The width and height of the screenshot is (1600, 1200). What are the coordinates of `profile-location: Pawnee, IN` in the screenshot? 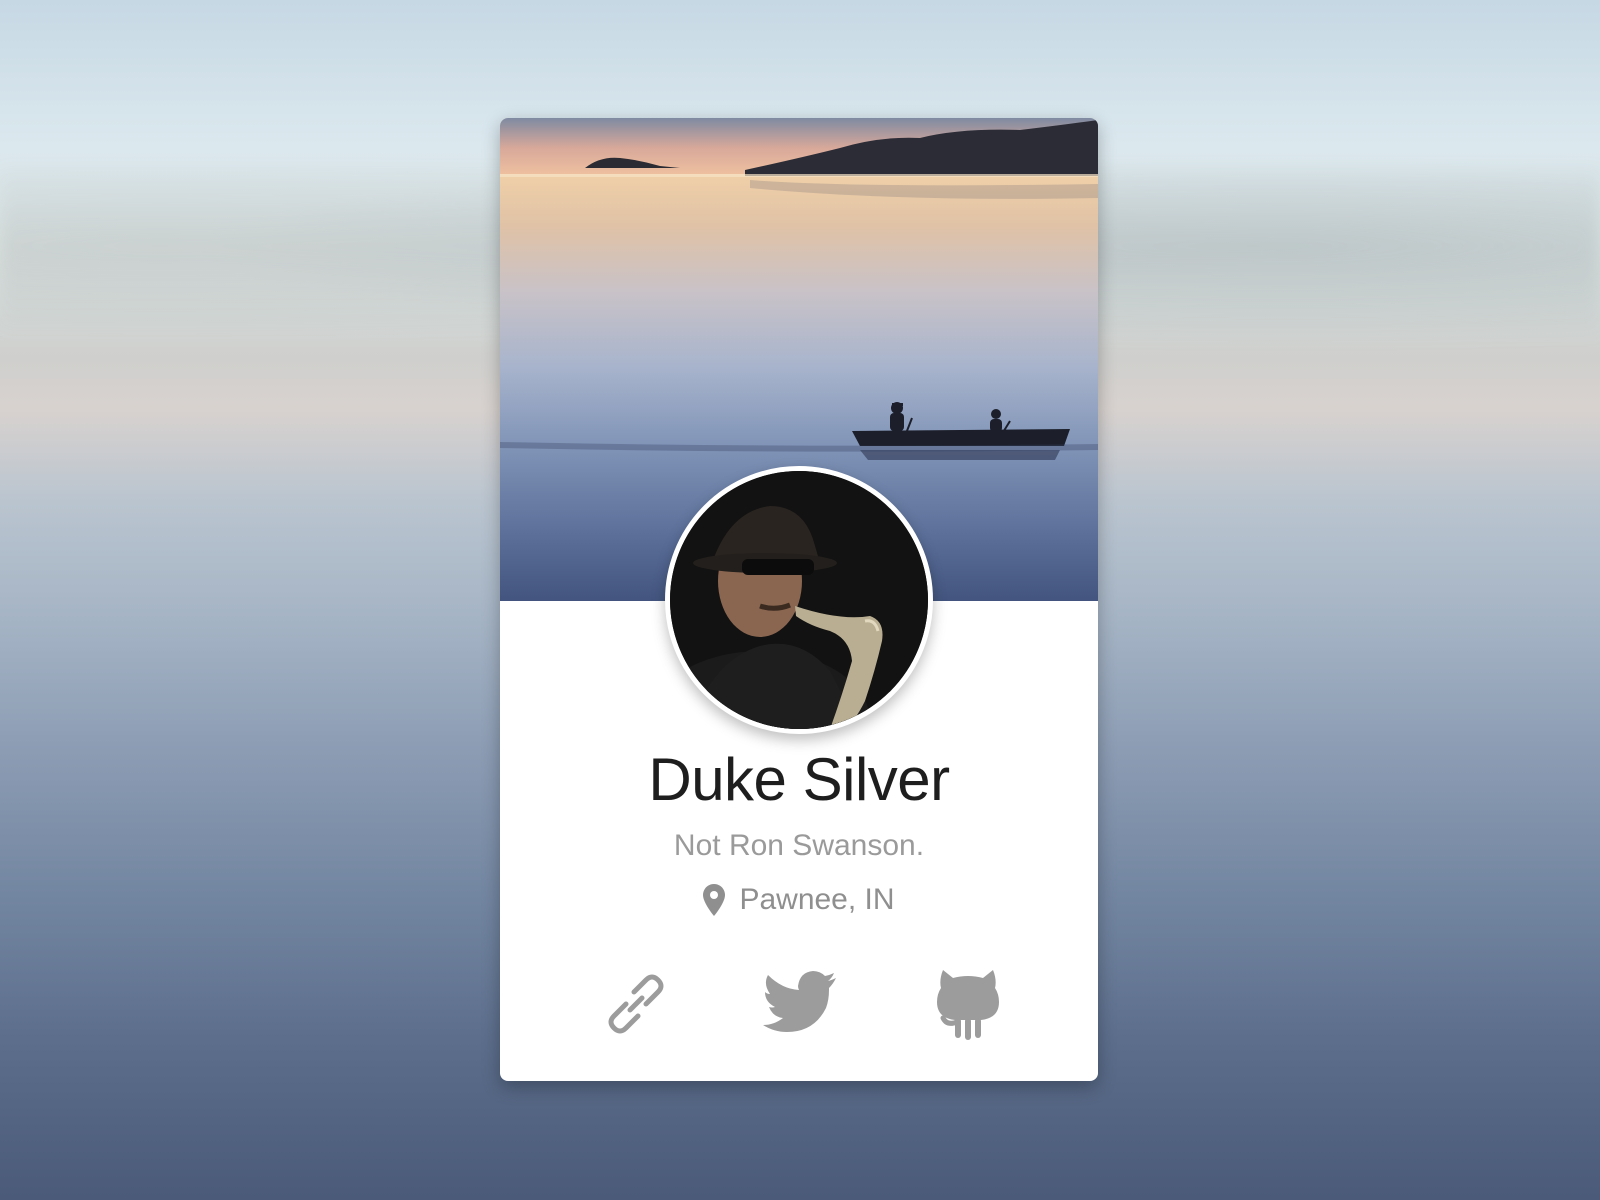 It's located at (799, 900).